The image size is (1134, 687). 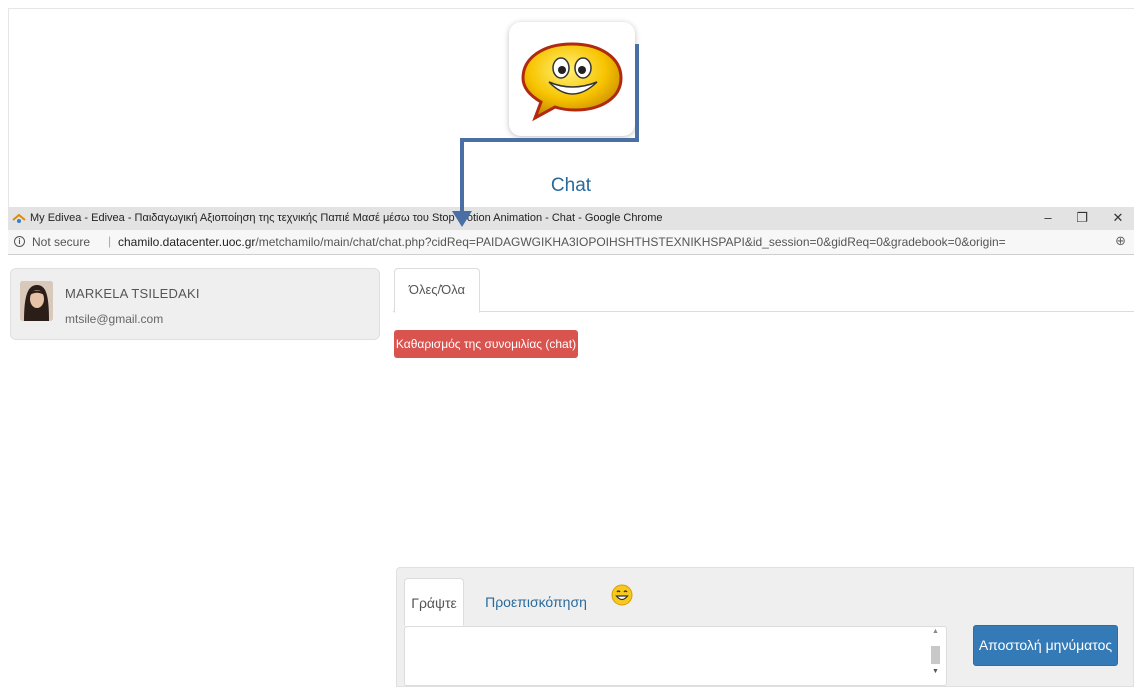 I want to click on clear-chat-button: Καθαρισμός της συνομιλίας (chat), so click(x=486, y=344).